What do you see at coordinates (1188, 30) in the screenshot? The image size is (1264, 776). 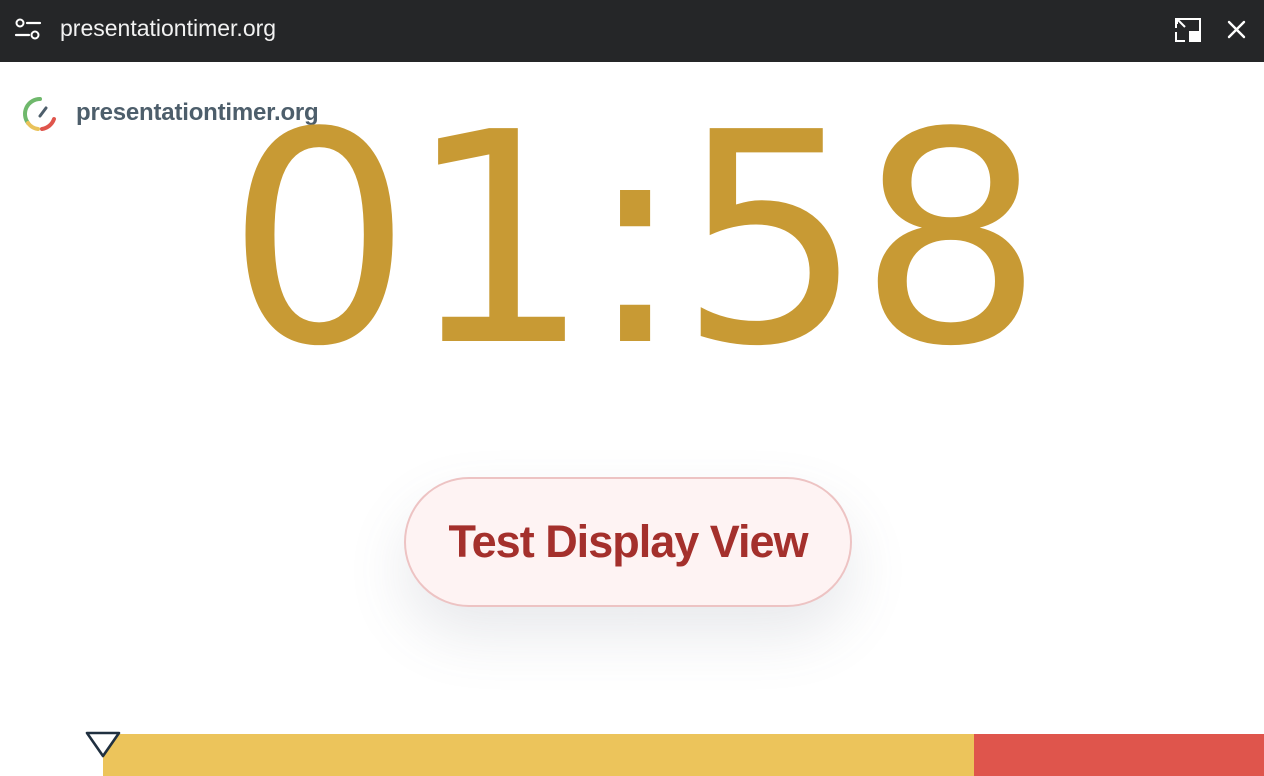 I see `picture-in-picture-icon` at bounding box center [1188, 30].